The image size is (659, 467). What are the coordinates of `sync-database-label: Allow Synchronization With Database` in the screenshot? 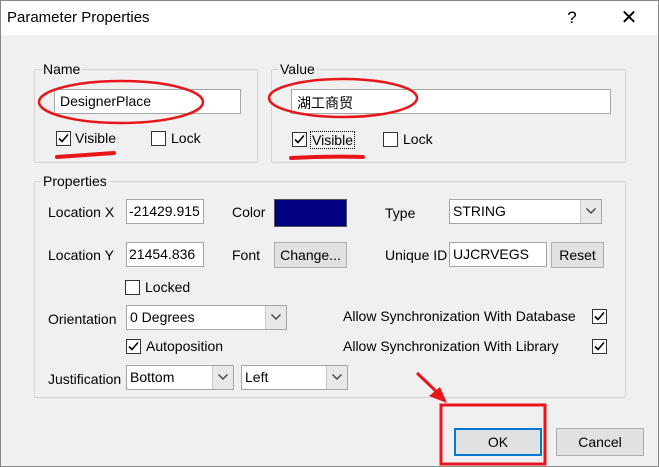 It's located at (459, 316).